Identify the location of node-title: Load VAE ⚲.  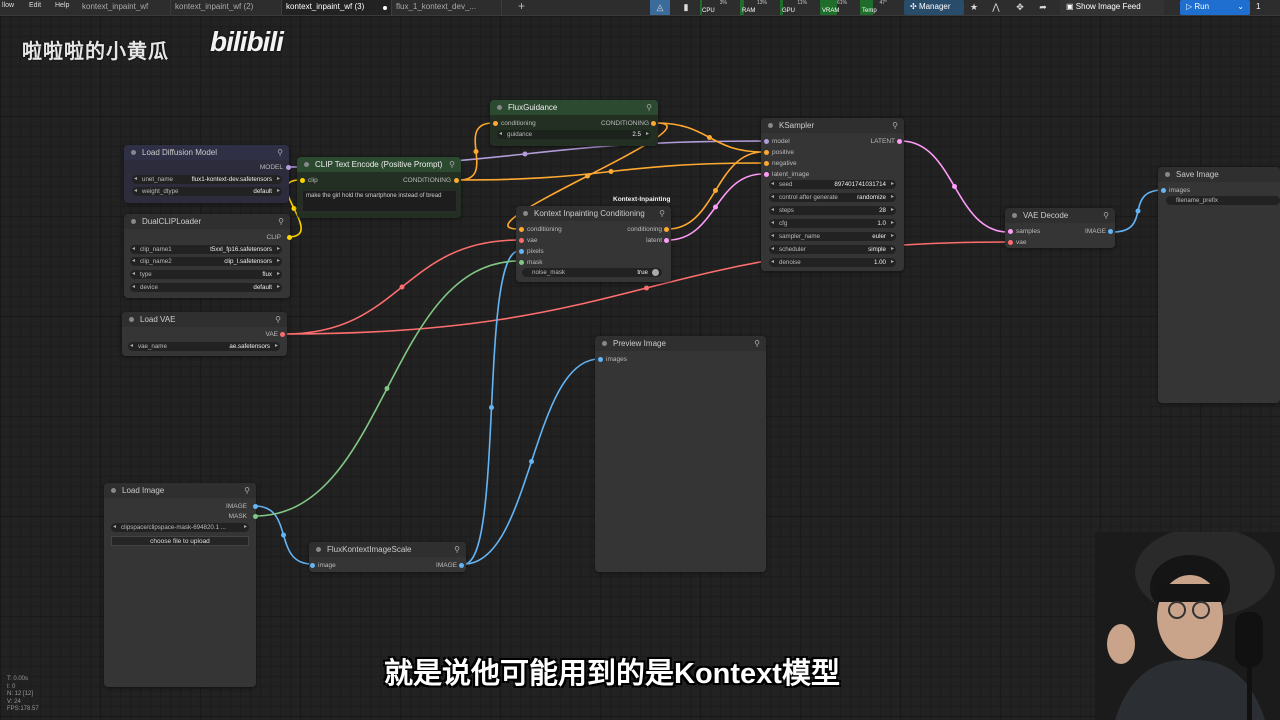
(204, 319).